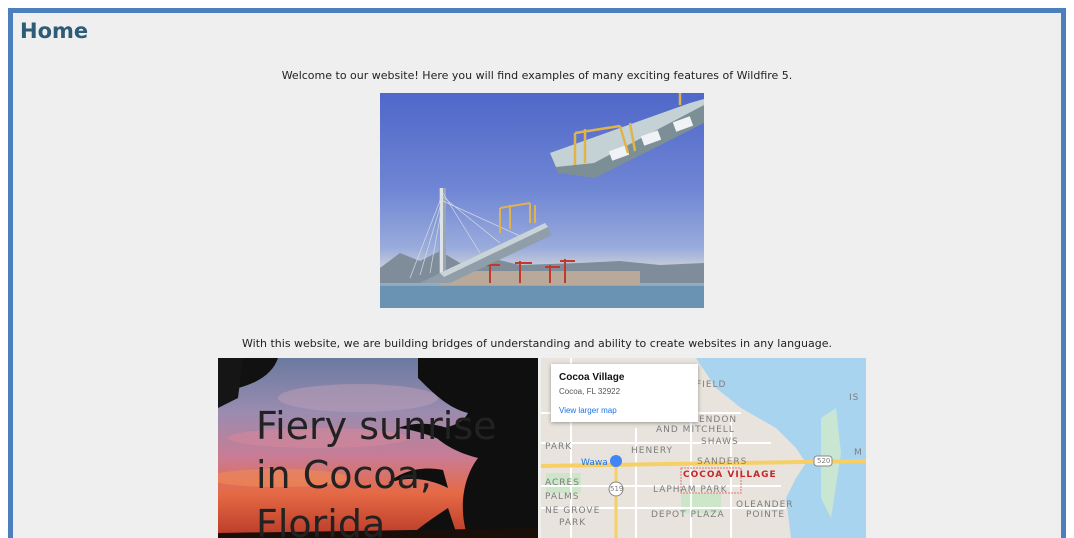 The height and width of the screenshot is (538, 1074). What do you see at coordinates (688, 515) in the screenshot?
I see `map-label-depot-plaza: DEPOT PLAZA` at bounding box center [688, 515].